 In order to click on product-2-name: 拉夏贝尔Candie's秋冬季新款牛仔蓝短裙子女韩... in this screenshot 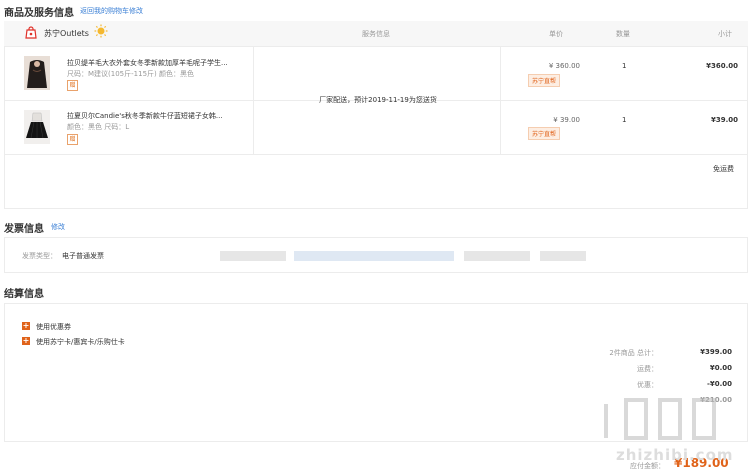, I will do `click(145, 116)`.